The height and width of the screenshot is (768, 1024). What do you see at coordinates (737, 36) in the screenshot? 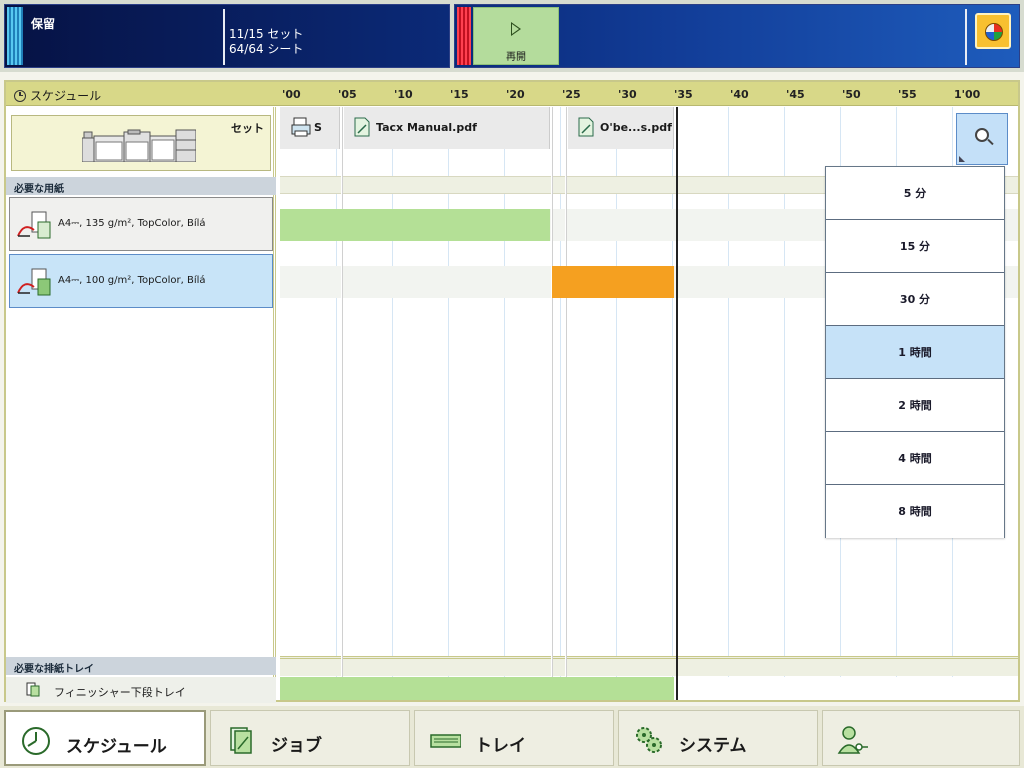
I see `control-status-panel: 再開` at bounding box center [737, 36].